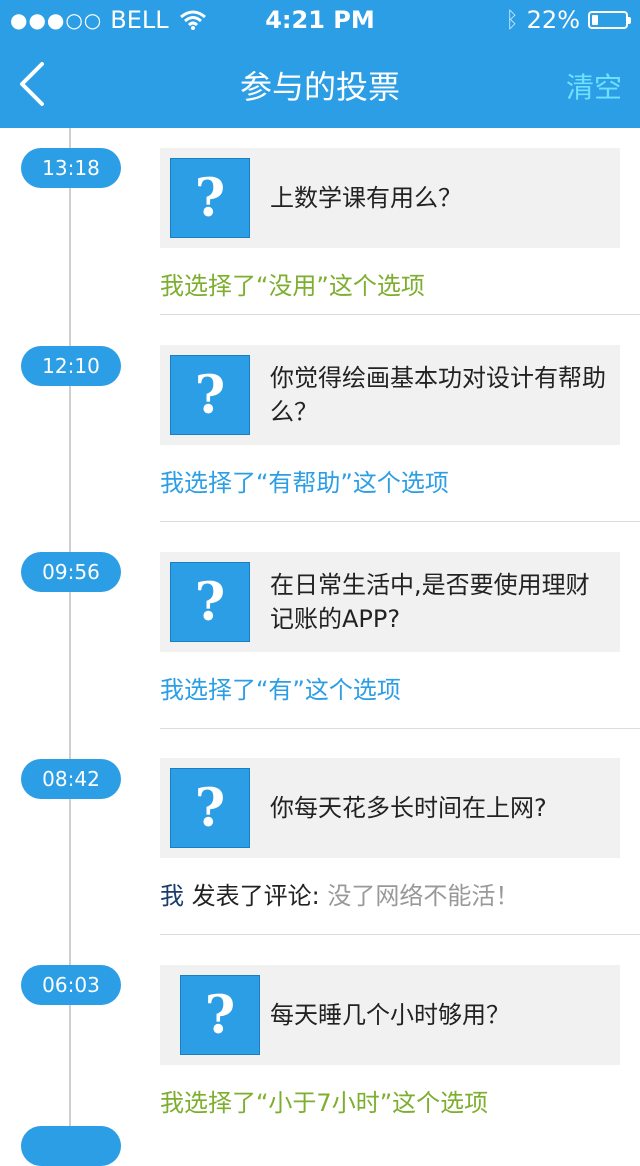  What do you see at coordinates (280, 690) in the screenshot?
I see `choice-text: 我选择了“有”这个选项` at bounding box center [280, 690].